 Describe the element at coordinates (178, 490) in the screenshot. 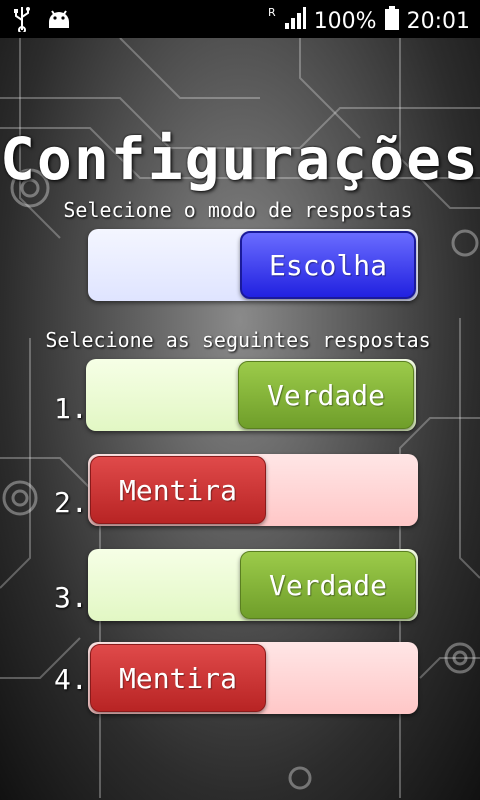

I see `answer-toggle-2-knob: Mentira` at that location.